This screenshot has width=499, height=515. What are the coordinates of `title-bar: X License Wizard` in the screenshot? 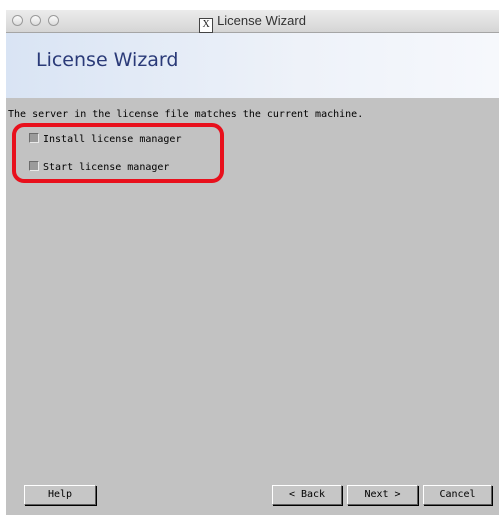 It's located at (252, 21).